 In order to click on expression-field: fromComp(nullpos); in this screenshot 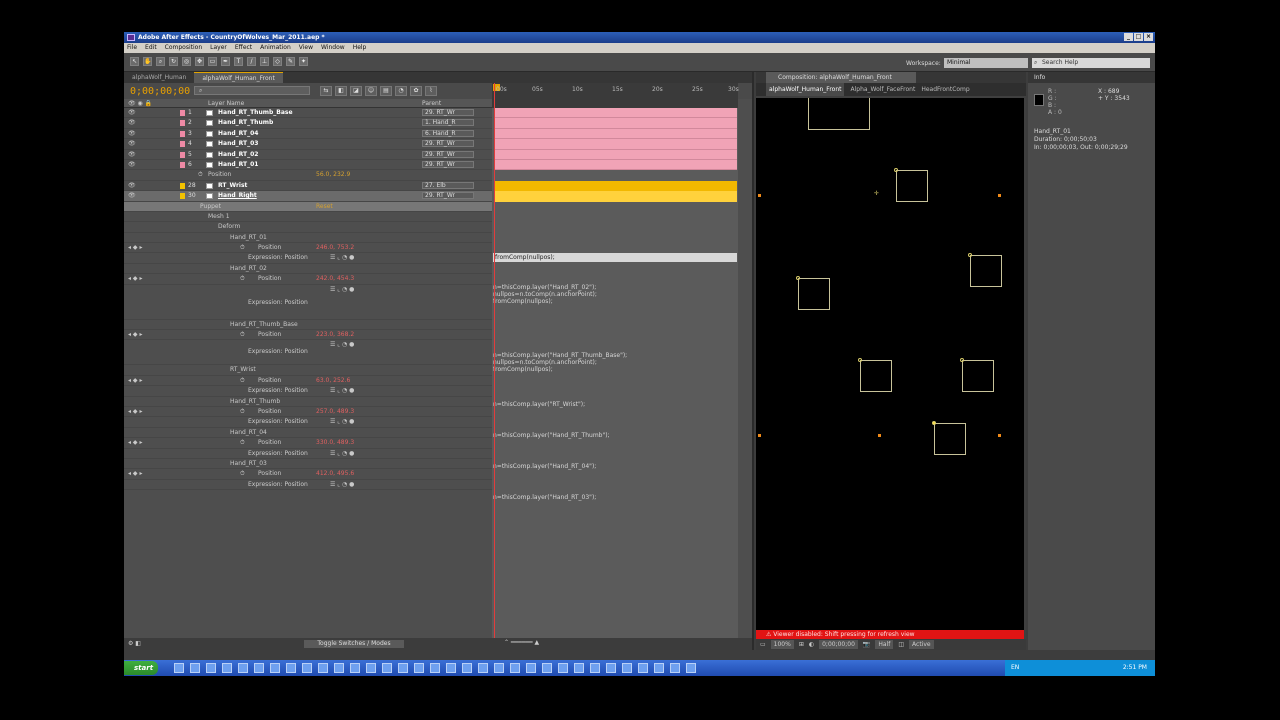, I will do `click(615, 257)`.